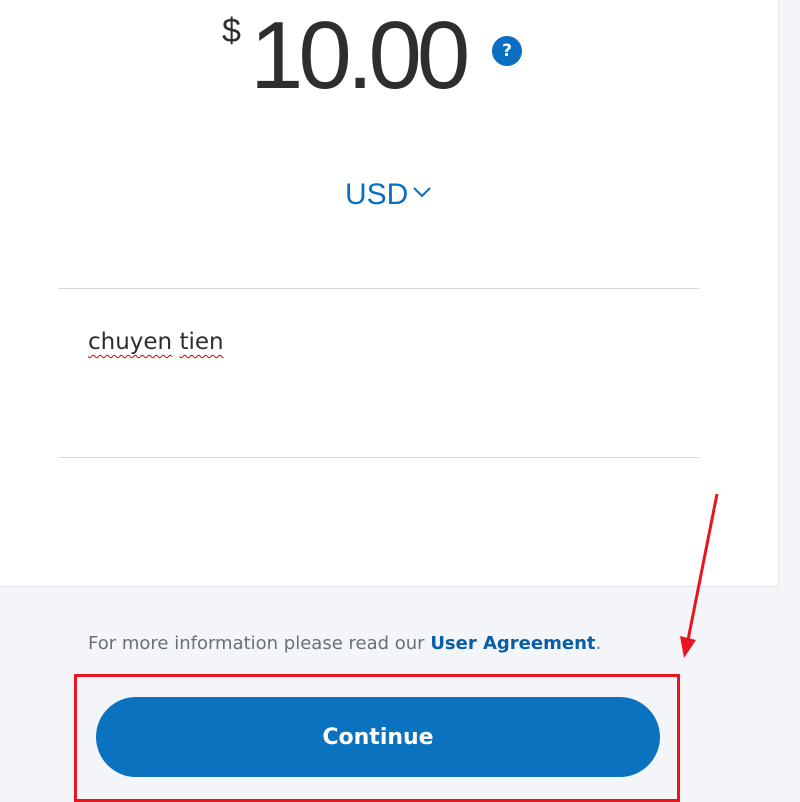 This screenshot has width=800, height=802. I want to click on currency-dropdown: USD, so click(388, 195).